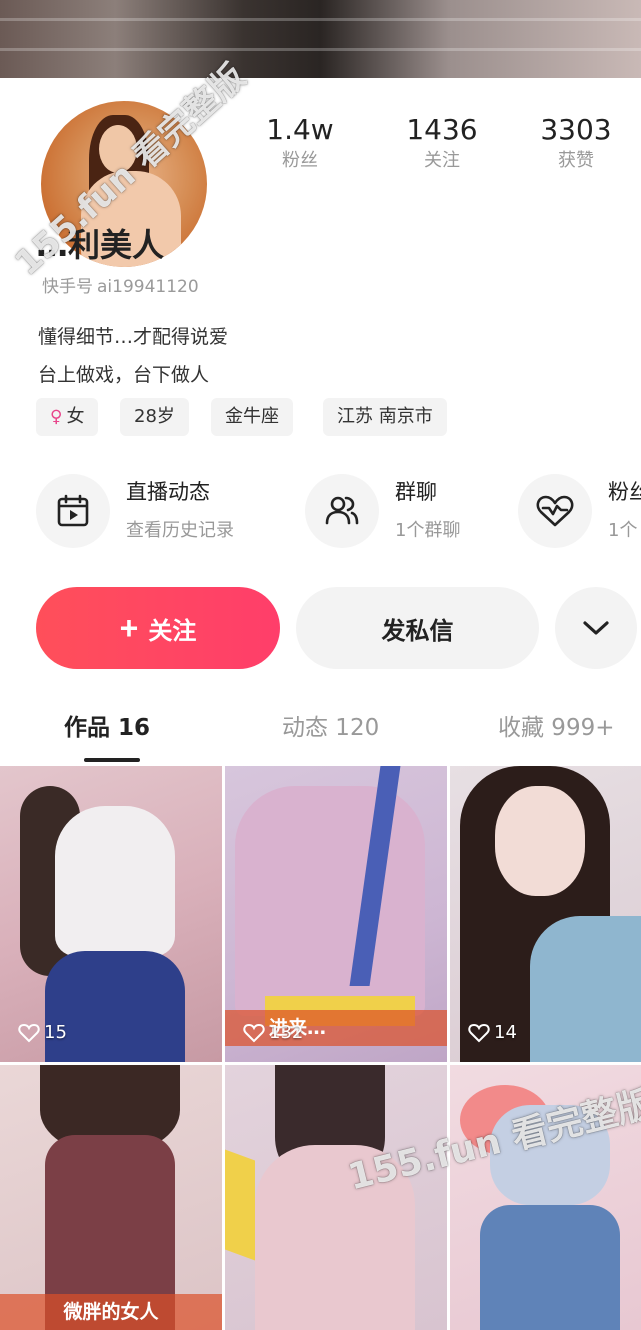 This screenshot has width=641, height=1330. What do you see at coordinates (505, 1032) in the screenshot?
I see `likes-count: 14` at bounding box center [505, 1032].